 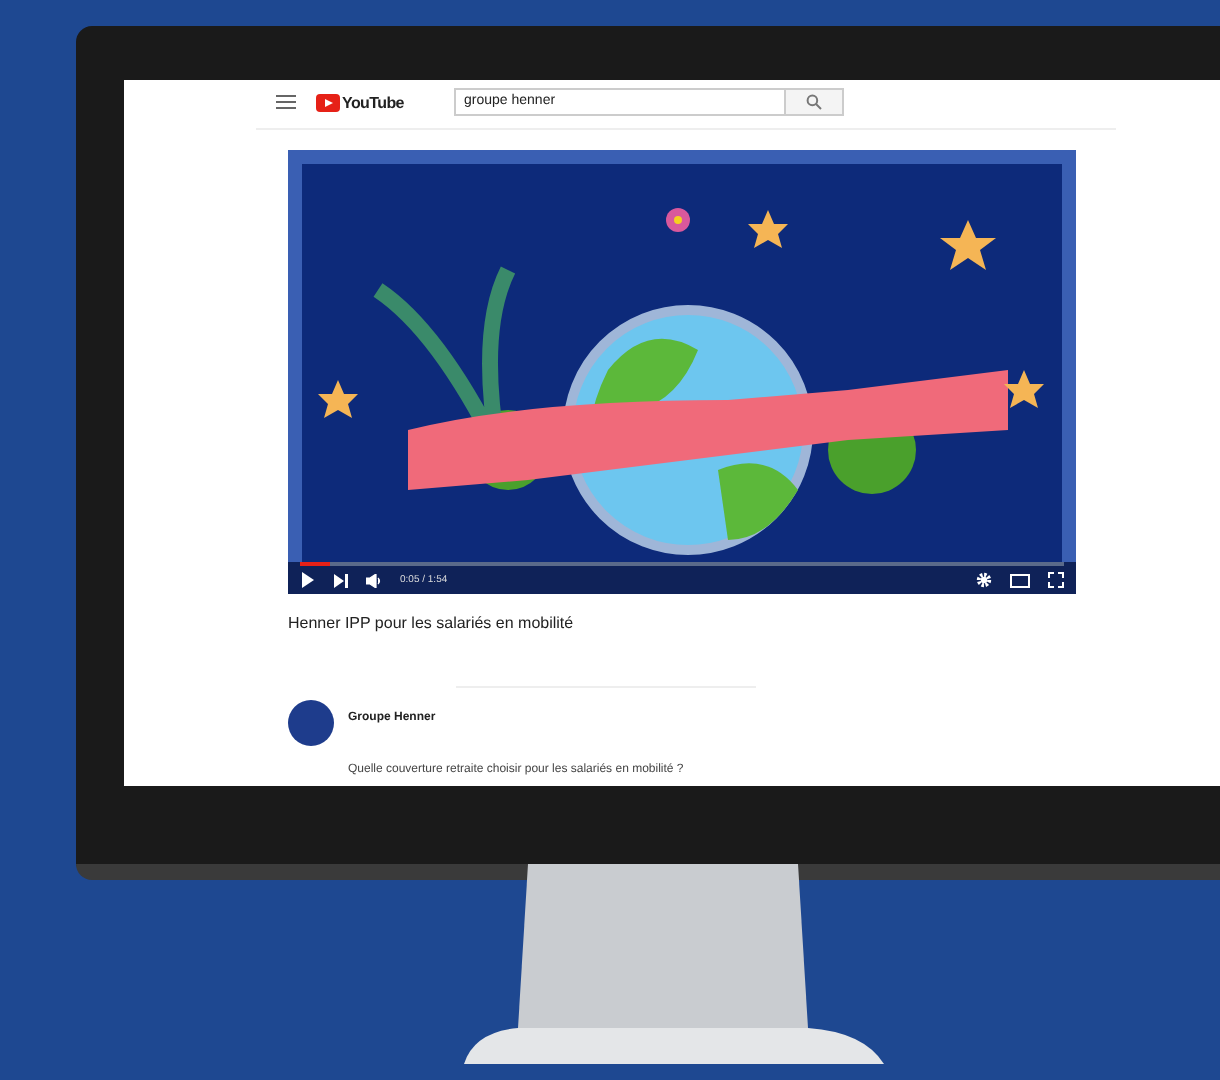 I want to click on channel-avatar, so click(x=311, y=723).